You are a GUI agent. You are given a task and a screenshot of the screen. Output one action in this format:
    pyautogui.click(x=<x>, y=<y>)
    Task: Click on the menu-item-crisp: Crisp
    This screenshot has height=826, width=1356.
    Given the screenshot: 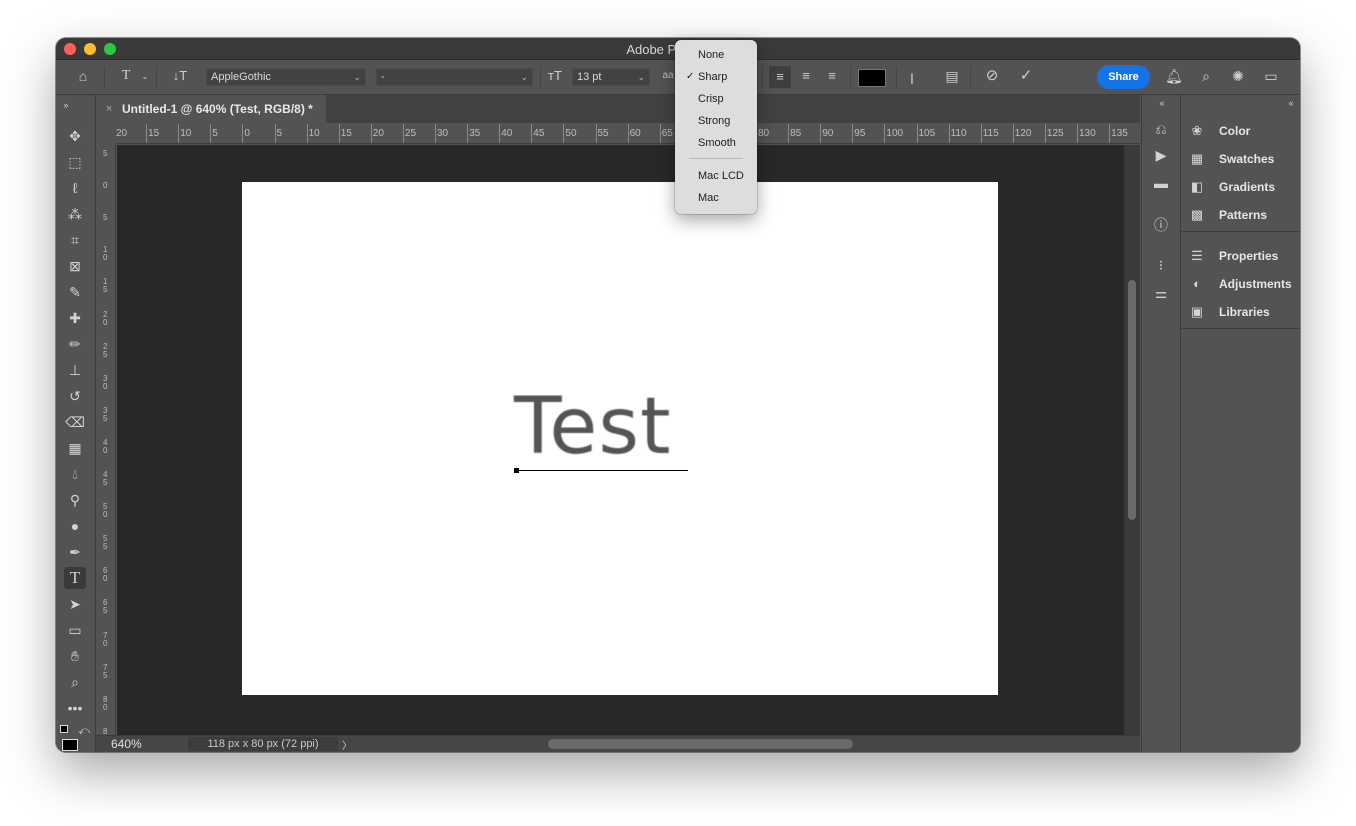 What is the action you would take?
    pyautogui.click(x=716, y=99)
    